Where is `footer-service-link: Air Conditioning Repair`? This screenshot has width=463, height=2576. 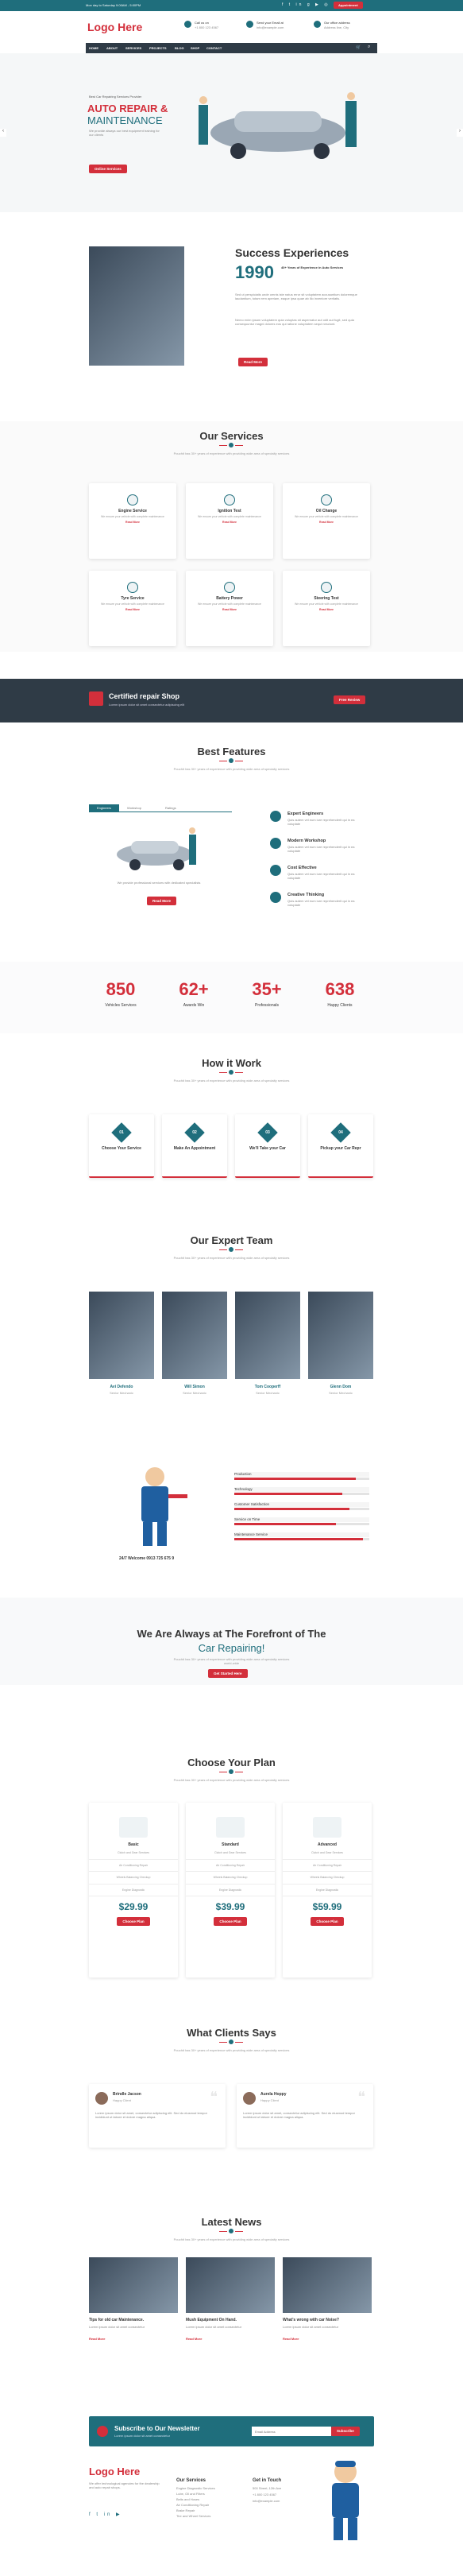
footer-service-link: Air Conditioning Repair is located at coordinates (192, 2505).